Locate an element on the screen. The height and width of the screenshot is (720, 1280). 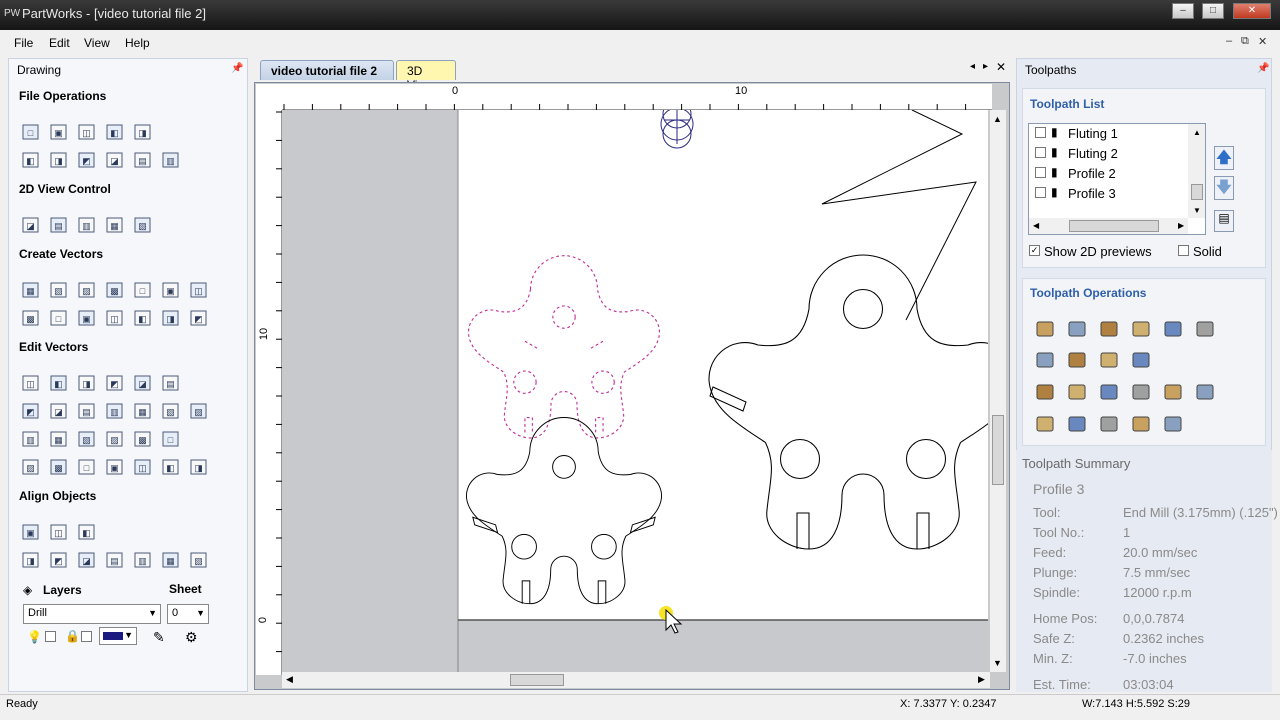
transform-icon: ◨ is located at coordinates (86, 382).